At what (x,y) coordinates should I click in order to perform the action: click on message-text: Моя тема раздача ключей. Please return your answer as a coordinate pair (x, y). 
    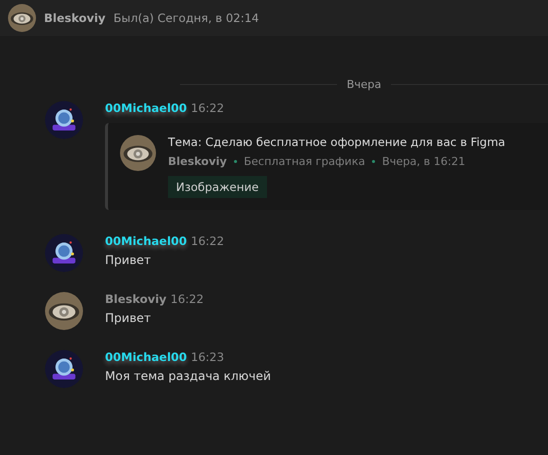
    Looking at the image, I should click on (188, 376).